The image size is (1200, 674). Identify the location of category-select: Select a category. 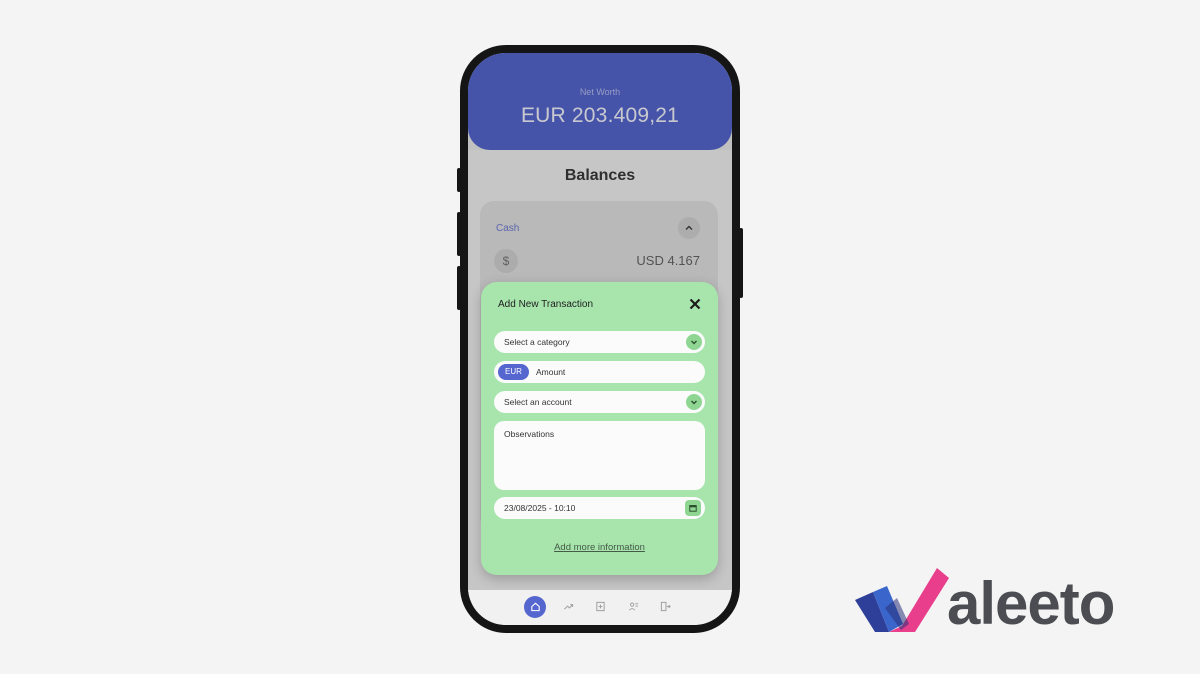
(599, 342).